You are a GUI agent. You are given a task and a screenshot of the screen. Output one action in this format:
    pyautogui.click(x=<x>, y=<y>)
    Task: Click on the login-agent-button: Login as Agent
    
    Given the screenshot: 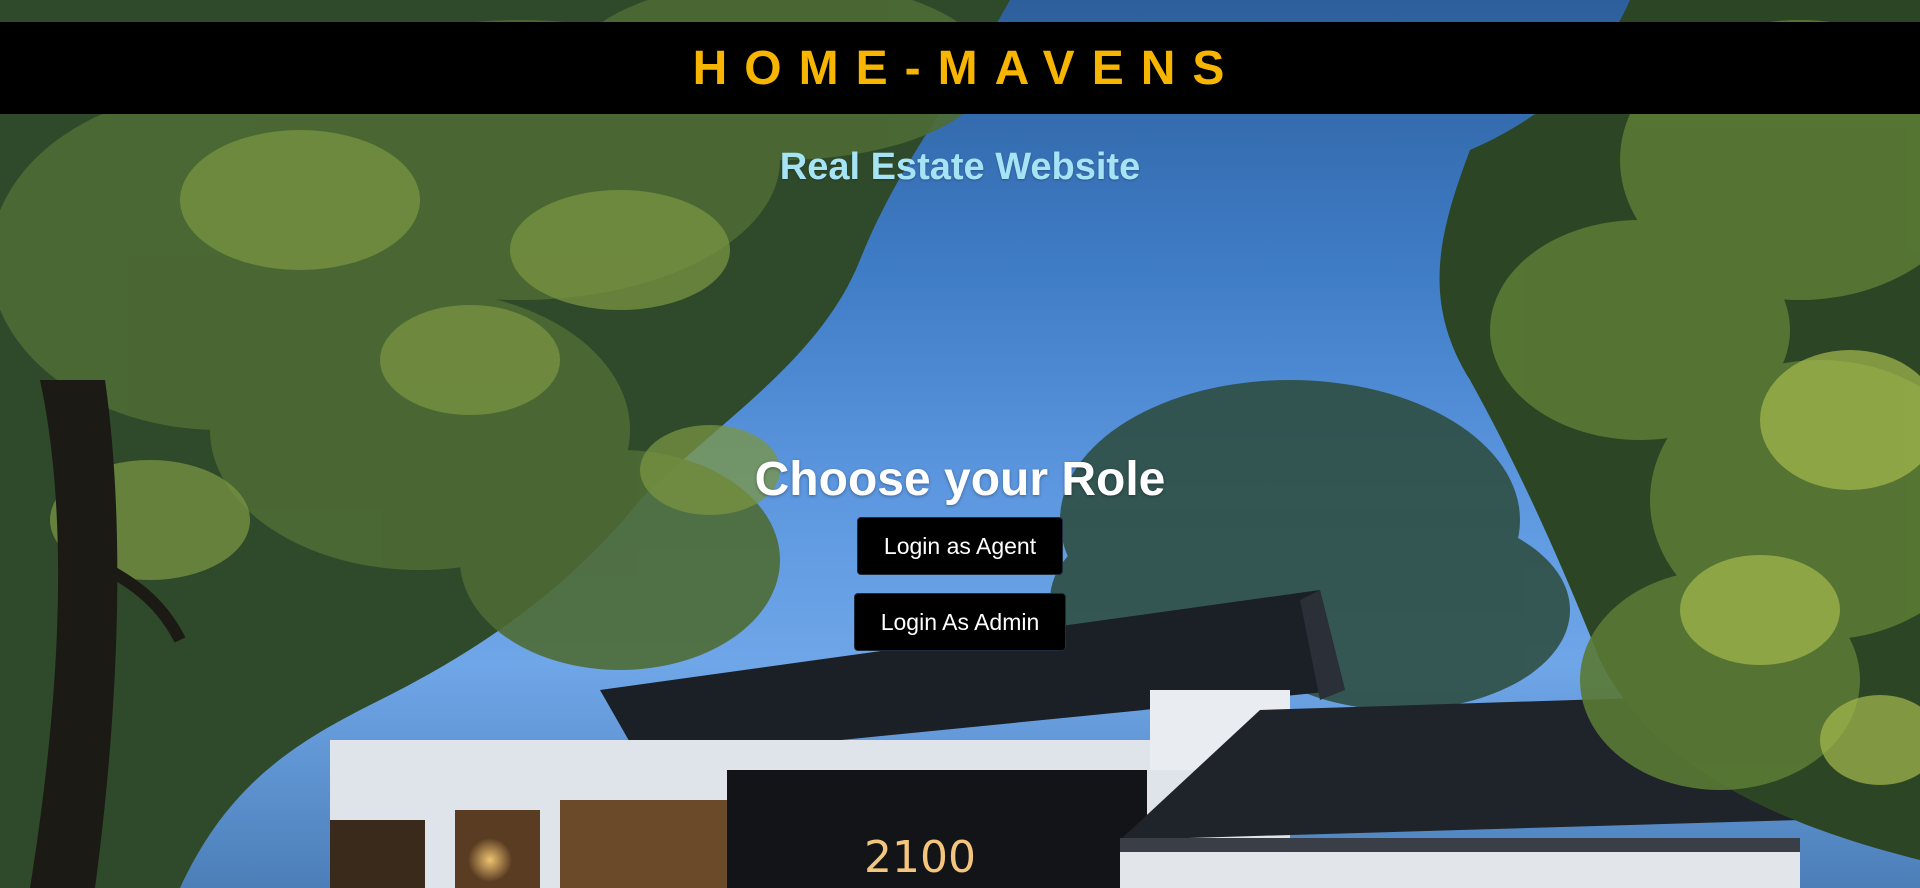 What is the action you would take?
    pyautogui.click(x=960, y=546)
    